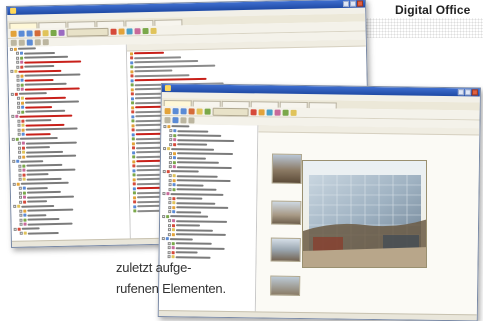 This screenshot has height=321, width=483. Describe the element at coordinates (468, 92) in the screenshot. I see `maximize-icon` at that location.